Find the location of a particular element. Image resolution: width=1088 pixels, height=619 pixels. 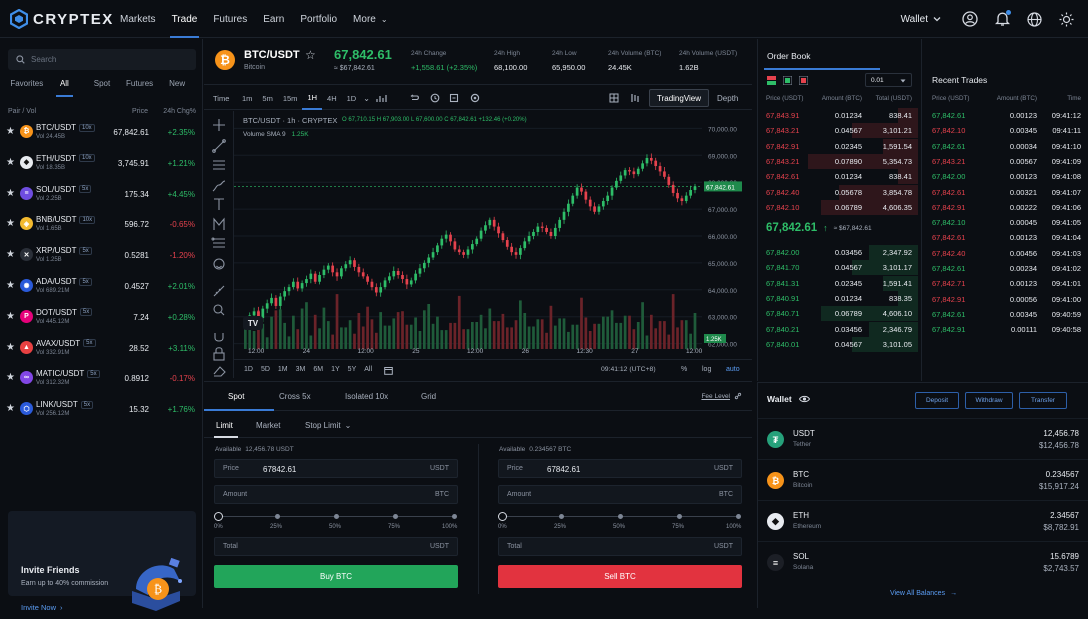

order-type-stop-limit: Stop Limit ⌄ is located at coordinates (328, 425).